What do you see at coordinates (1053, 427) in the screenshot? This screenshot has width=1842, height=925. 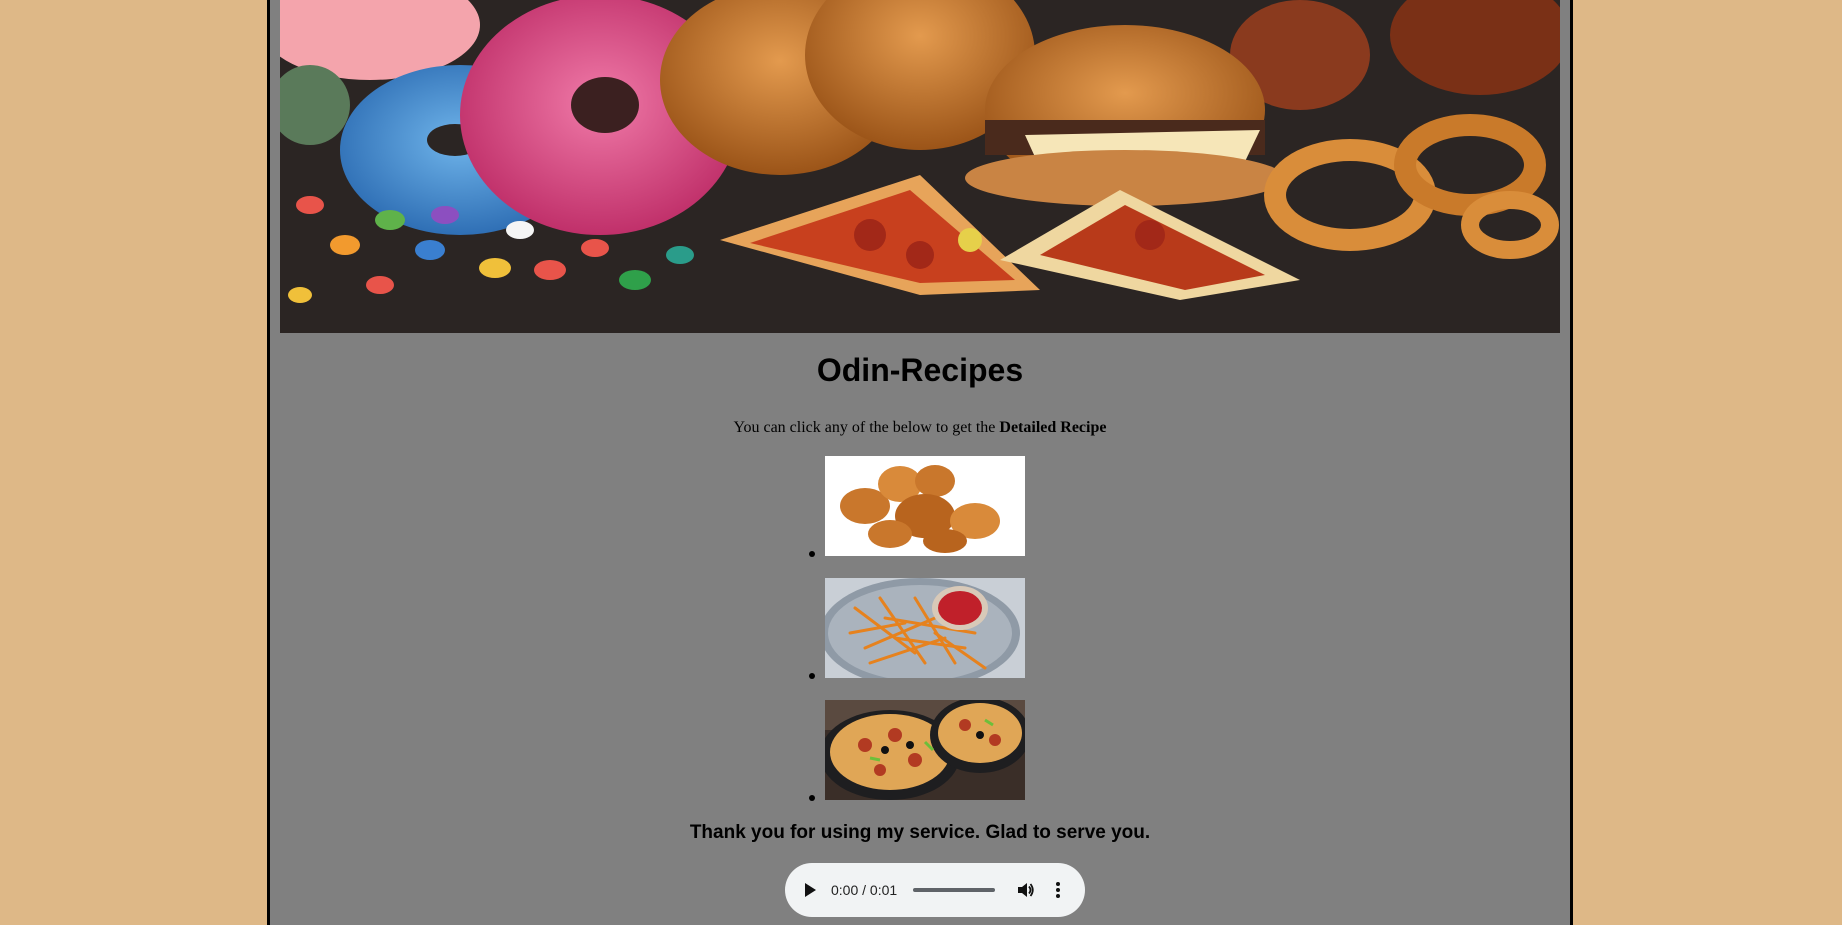 I see `intro-text-bold: Detailed Recipe` at bounding box center [1053, 427].